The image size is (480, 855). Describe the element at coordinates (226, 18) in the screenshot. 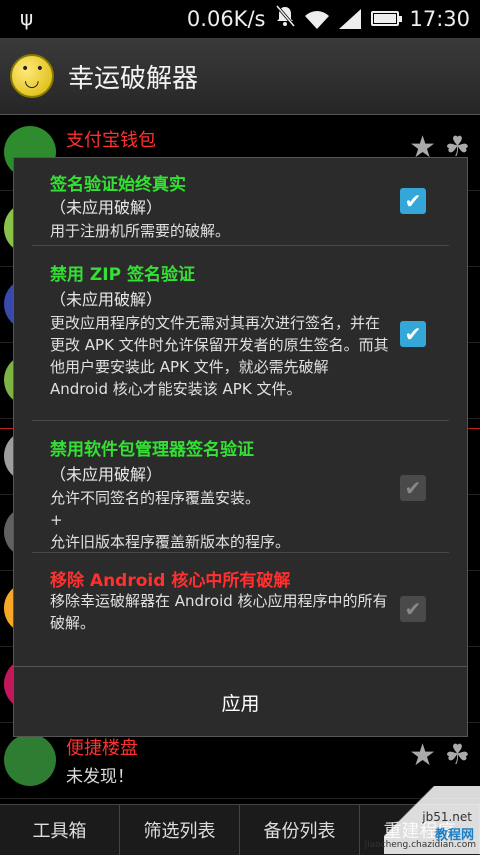

I see `network-speed: 0.06K/s` at that location.